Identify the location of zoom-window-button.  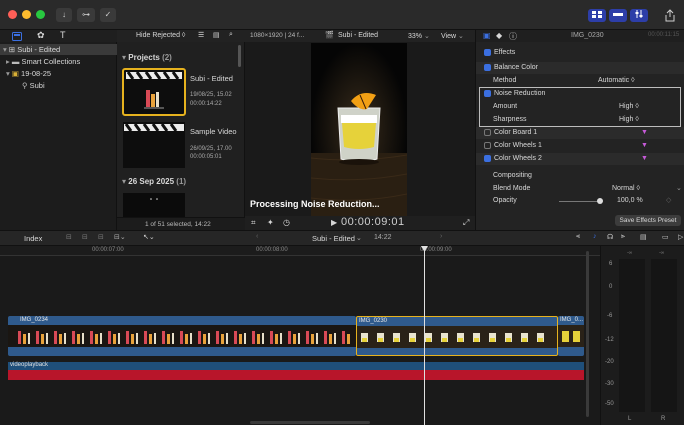
(40, 14).